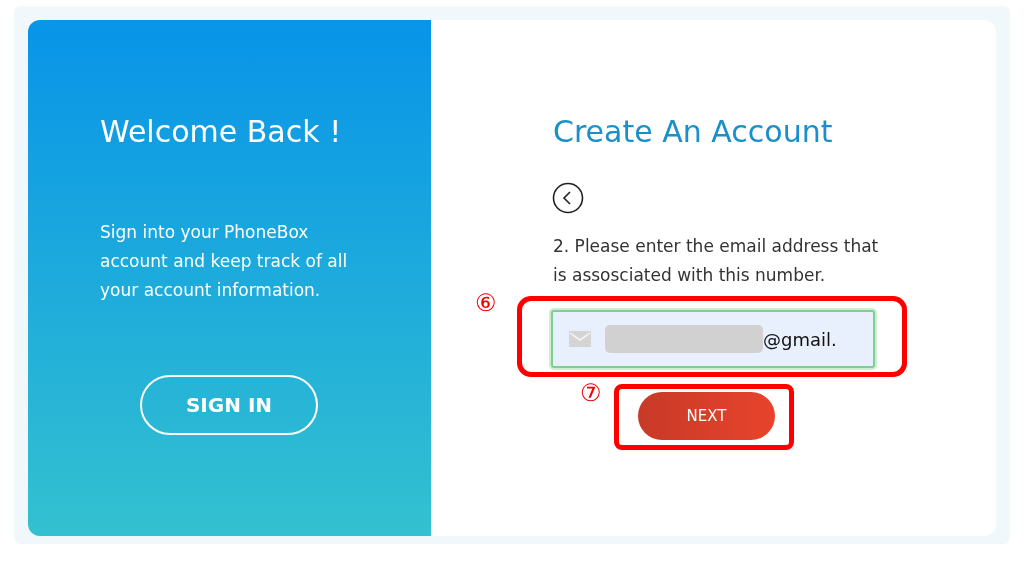  I want to click on annotation-number: ⑥, so click(486, 303).